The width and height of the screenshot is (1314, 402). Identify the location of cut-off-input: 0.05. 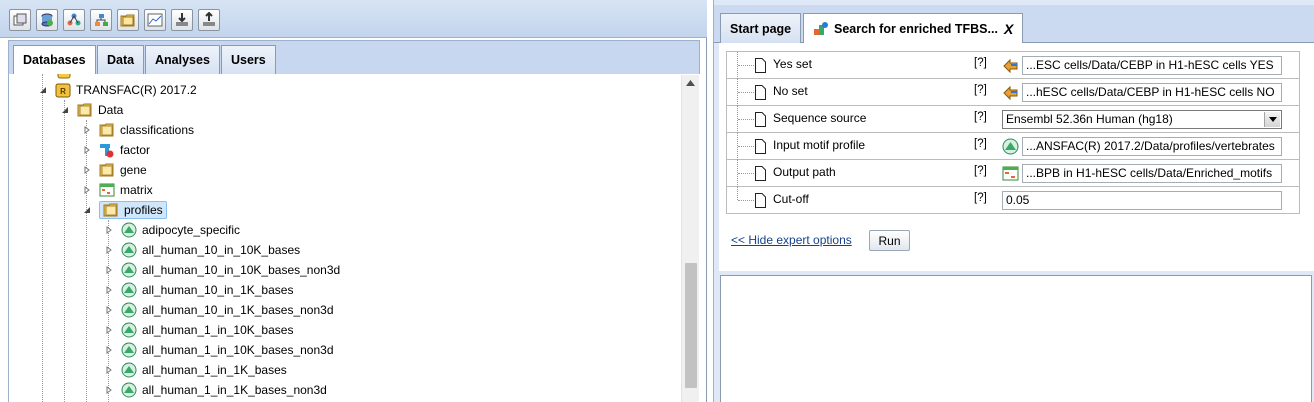
(1142, 200).